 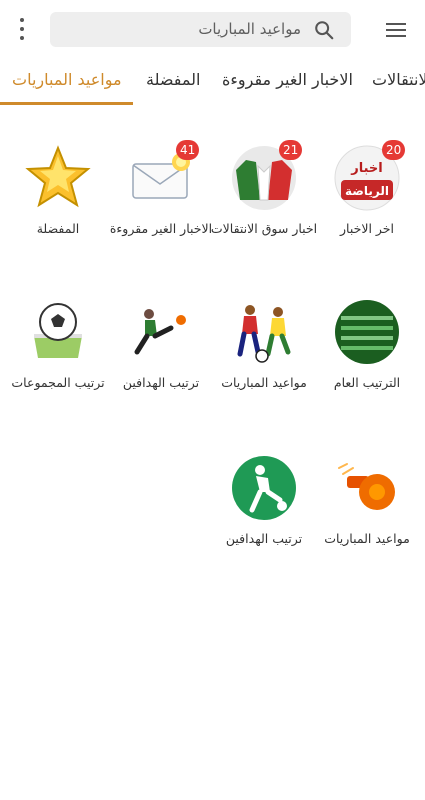 I want to click on app-bar: مواعيد المباريات, so click(x=212, y=29).